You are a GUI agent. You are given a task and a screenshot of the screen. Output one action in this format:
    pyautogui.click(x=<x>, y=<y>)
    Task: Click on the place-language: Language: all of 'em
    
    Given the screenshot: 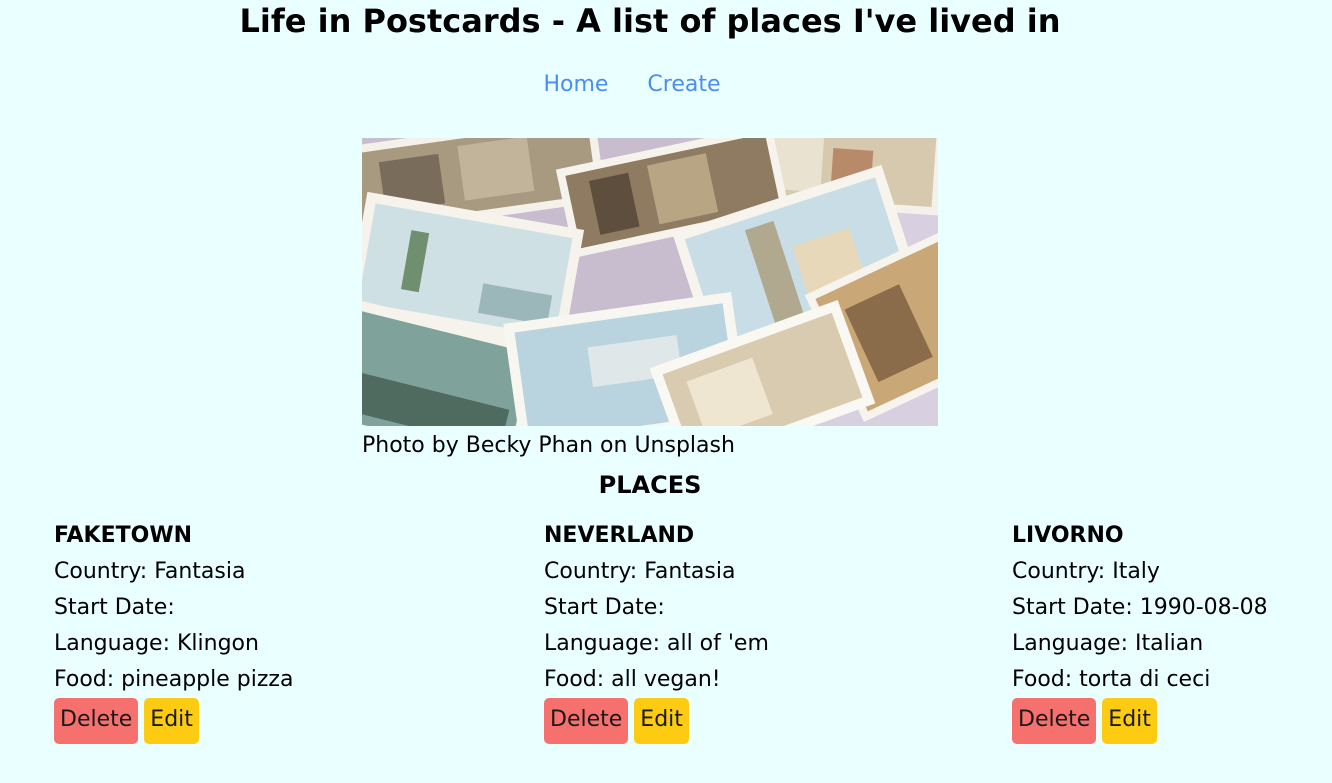 What is the action you would take?
    pyautogui.click(x=656, y=643)
    